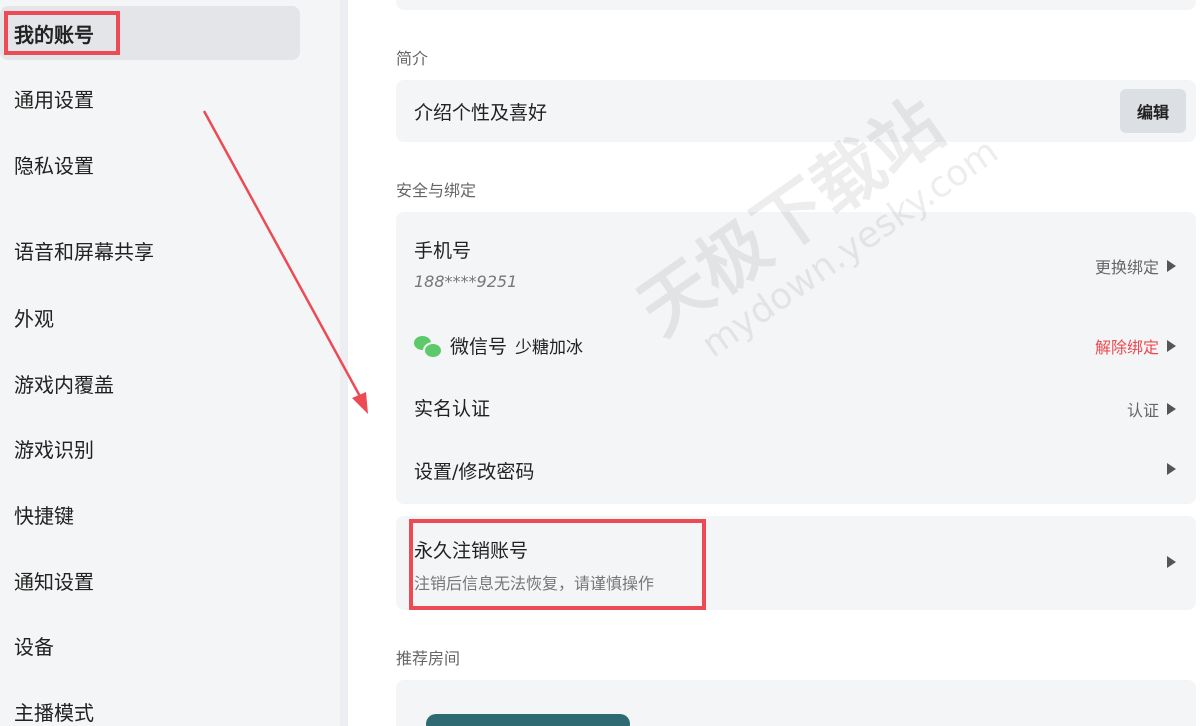  I want to click on security-section-label: 安全与绑定, so click(436, 190).